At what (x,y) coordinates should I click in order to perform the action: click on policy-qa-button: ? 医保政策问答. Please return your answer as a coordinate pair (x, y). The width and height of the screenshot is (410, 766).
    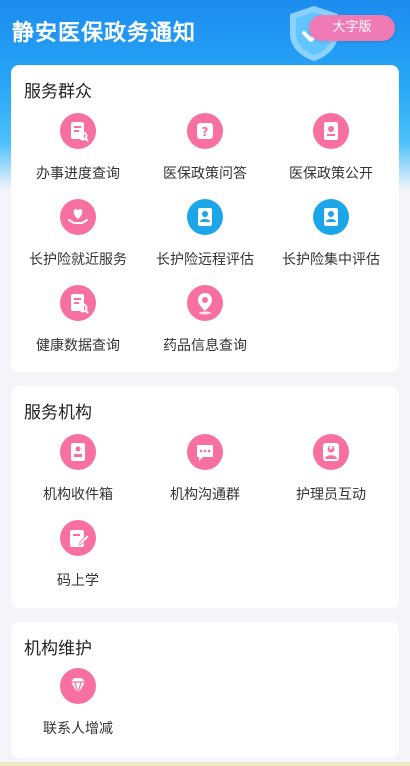
    Looking at the image, I should click on (205, 151).